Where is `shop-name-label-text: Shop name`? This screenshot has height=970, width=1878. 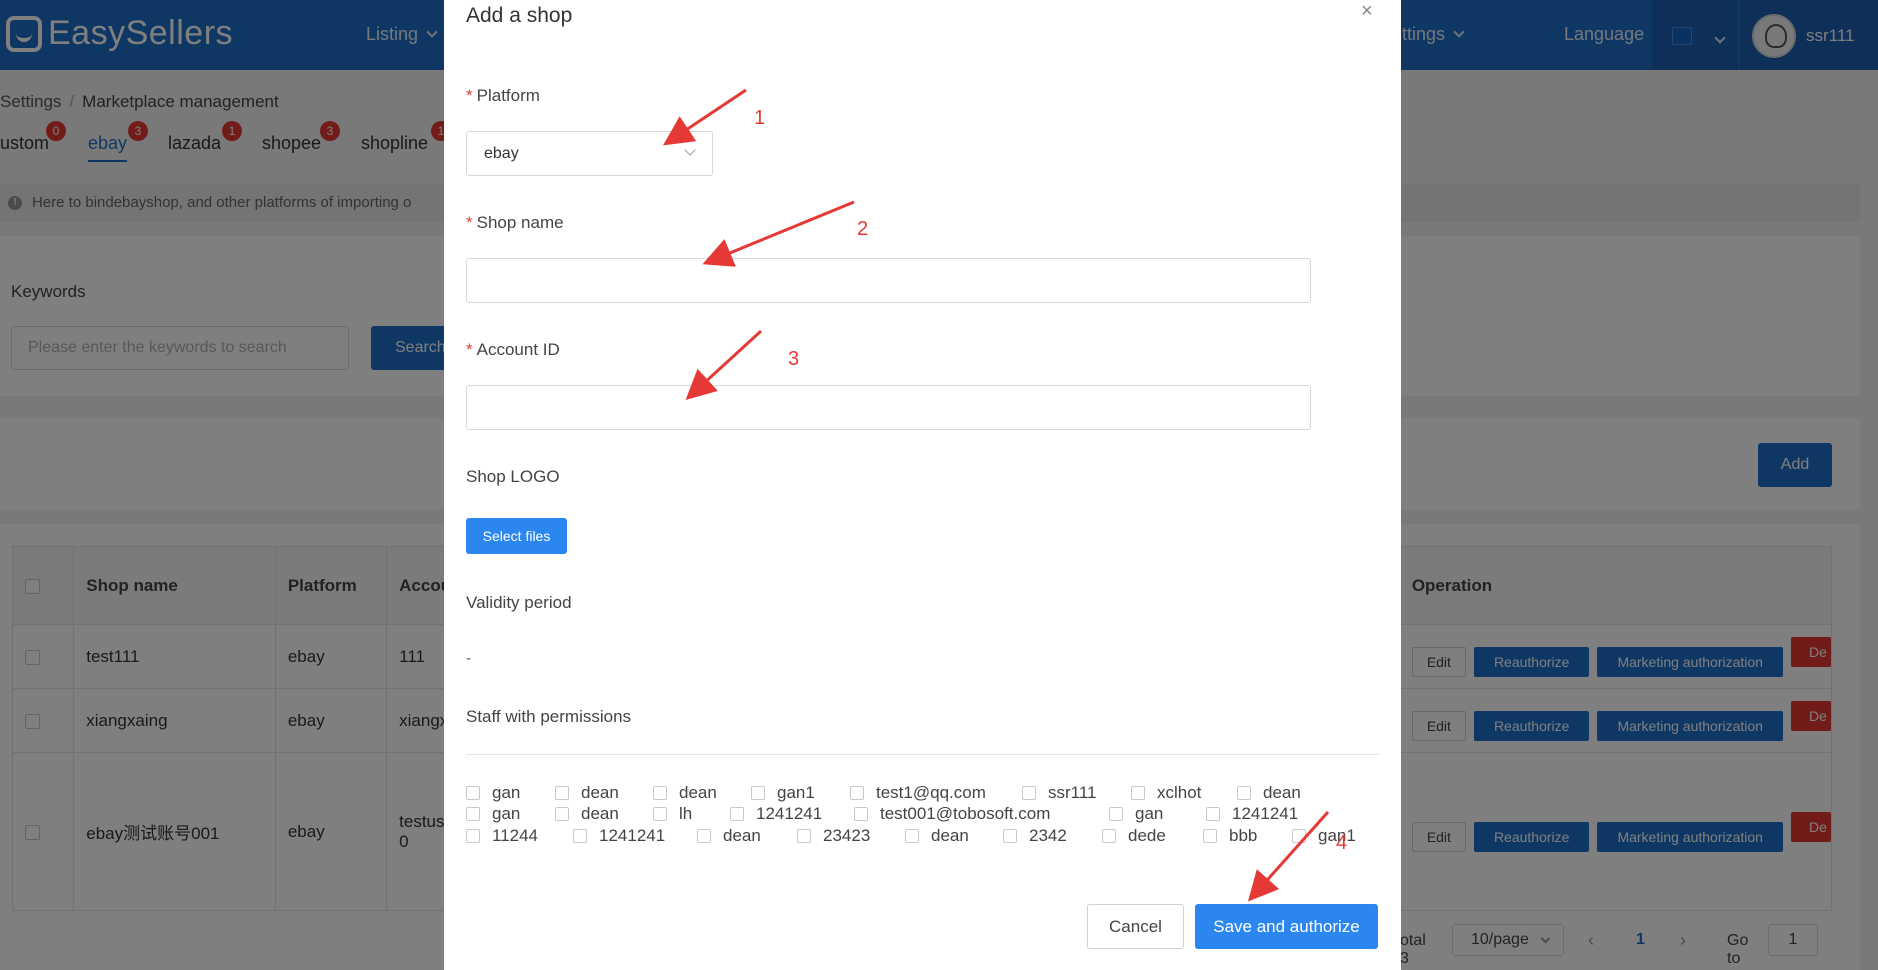
shop-name-label-text: Shop name is located at coordinates (520, 222).